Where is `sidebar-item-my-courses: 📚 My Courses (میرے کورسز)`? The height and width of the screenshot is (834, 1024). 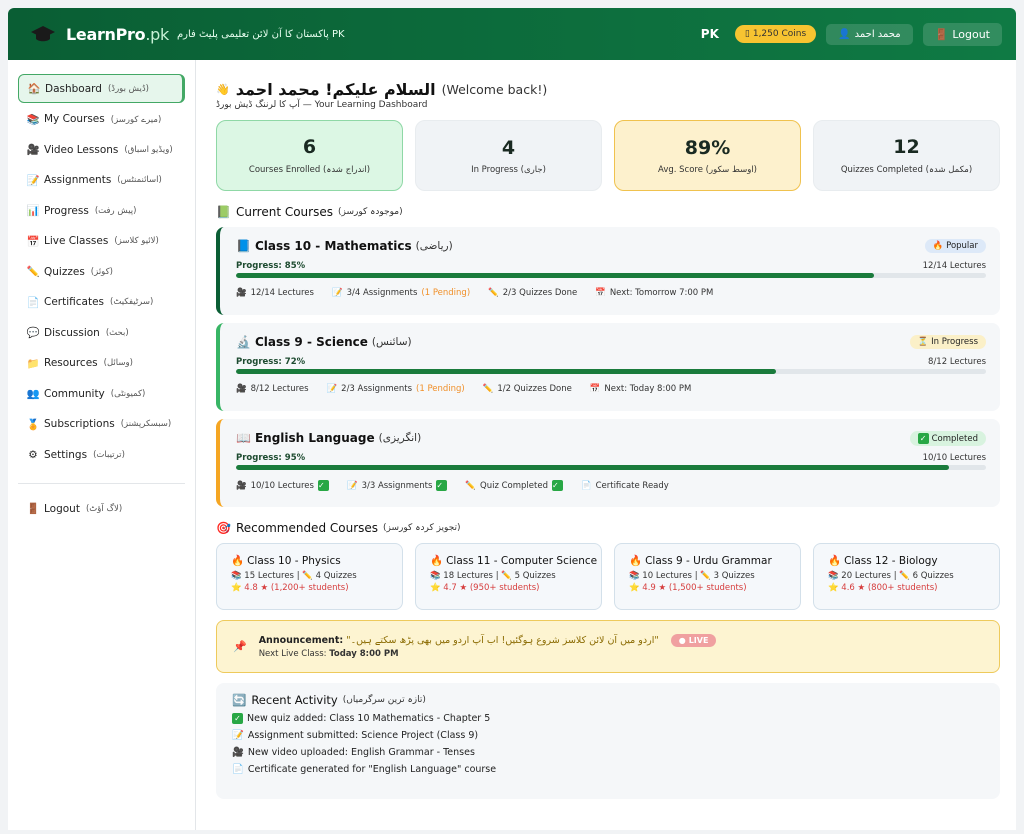 sidebar-item-my-courses: 📚 My Courses (میرے کورسز) is located at coordinates (101, 119).